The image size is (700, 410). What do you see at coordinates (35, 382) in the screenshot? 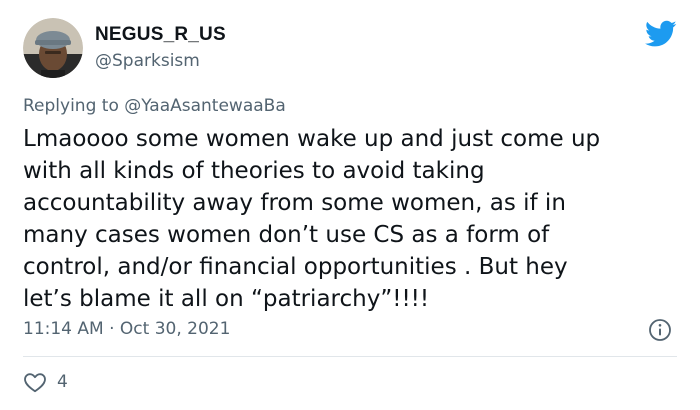
I see `heart-icon` at bounding box center [35, 382].